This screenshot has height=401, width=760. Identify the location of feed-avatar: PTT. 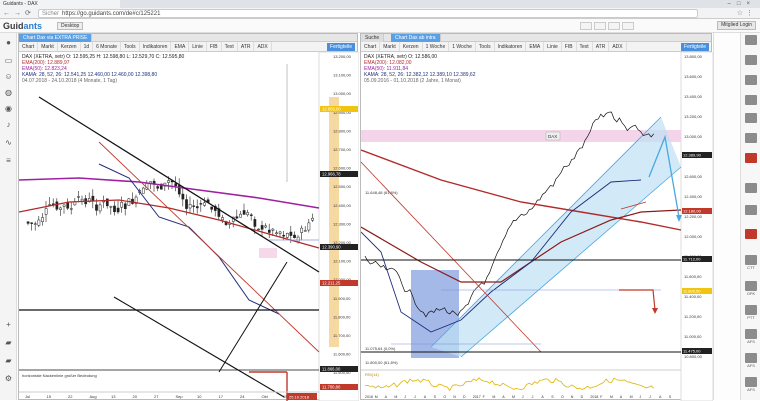
(751, 312).